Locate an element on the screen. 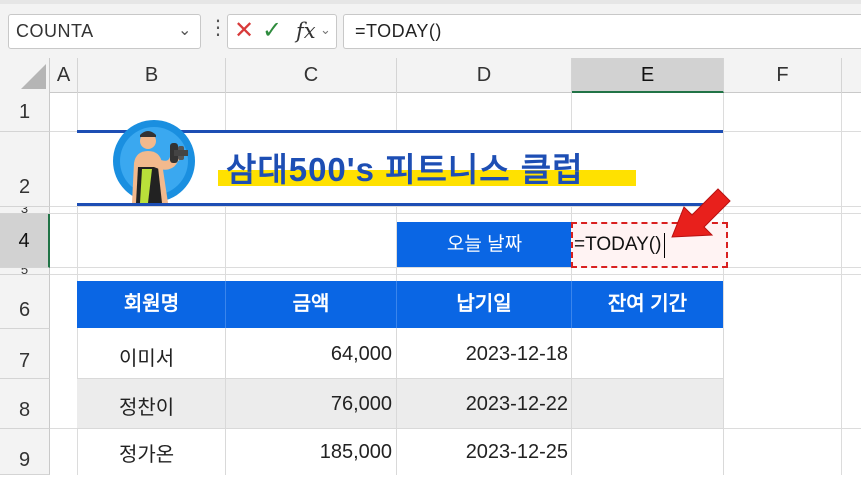 The width and height of the screenshot is (861, 491). row-header-2: 2 is located at coordinates (25, 169).